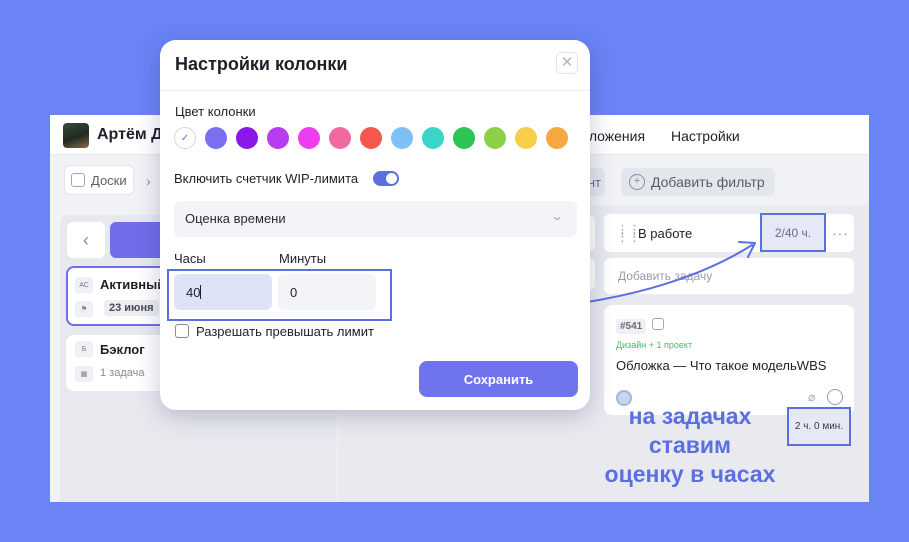 The width and height of the screenshot is (909, 542). Describe the element at coordinates (185, 138) in the screenshot. I see `color-swatch-selected: ✓` at that location.